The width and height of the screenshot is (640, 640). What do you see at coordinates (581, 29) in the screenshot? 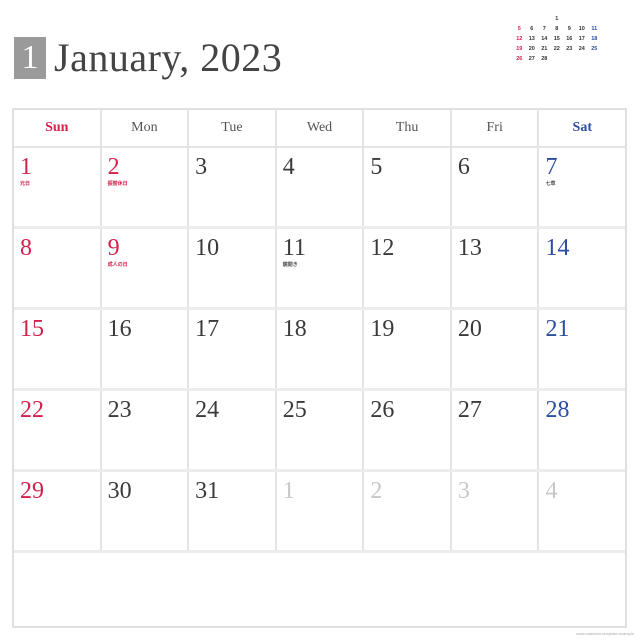
I see `mini-calendar-day: 10` at bounding box center [581, 29].